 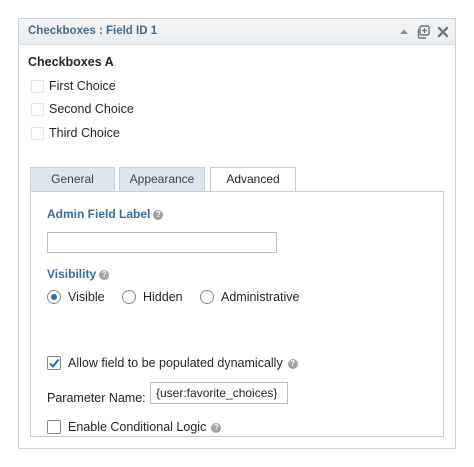 I want to click on radio-label: Hidden, so click(x=163, y=297).